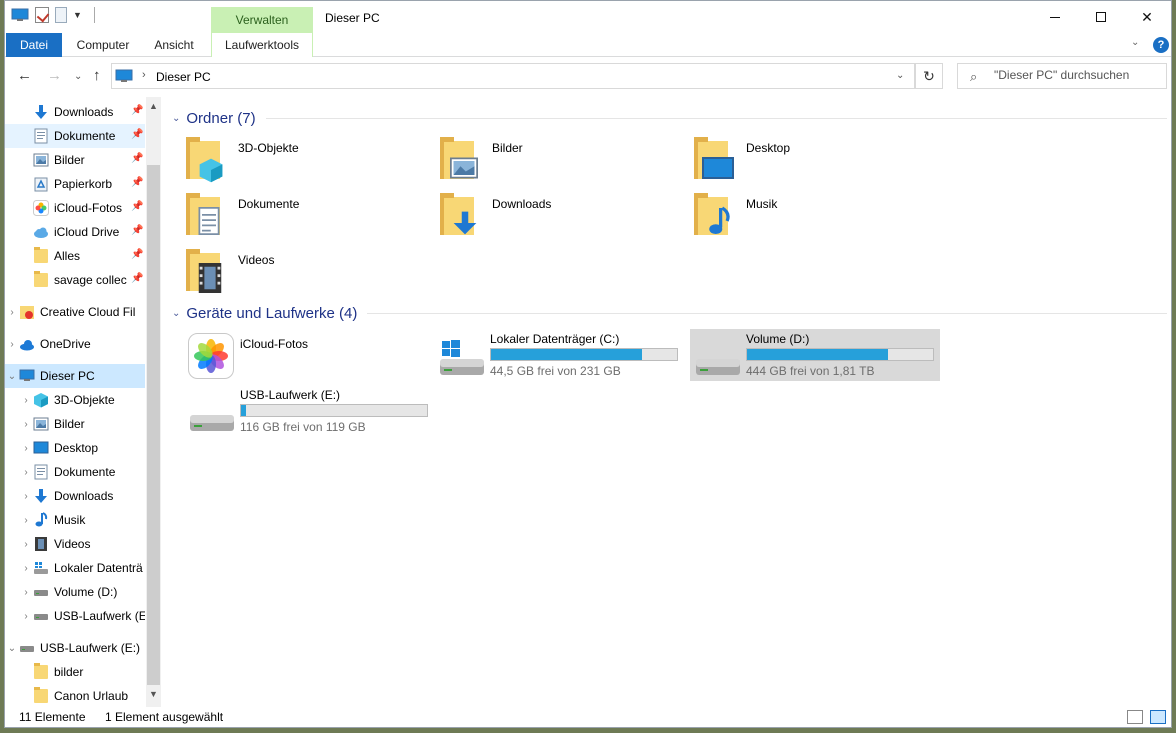  What do you see at coordinates (75, 112) in the screenshot?
I see `sidebar-item-downloads: Downloads 📌` at bounding box center [75, 112].